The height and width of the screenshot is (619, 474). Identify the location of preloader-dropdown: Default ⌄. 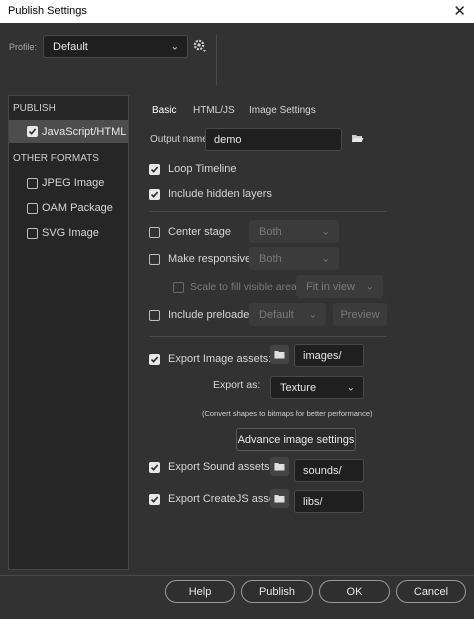
(287, 314).